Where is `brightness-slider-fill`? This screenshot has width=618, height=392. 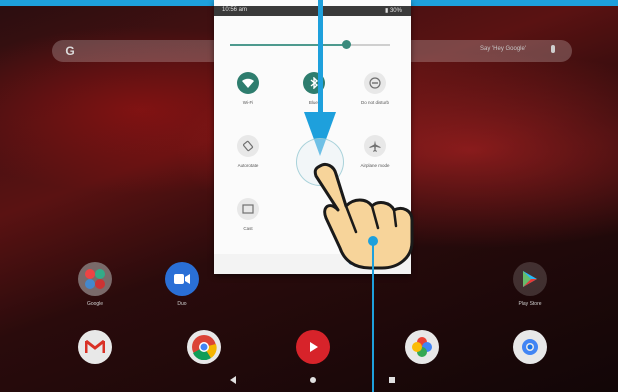
brightness-slider-fill is located at coordinates (288, 45).